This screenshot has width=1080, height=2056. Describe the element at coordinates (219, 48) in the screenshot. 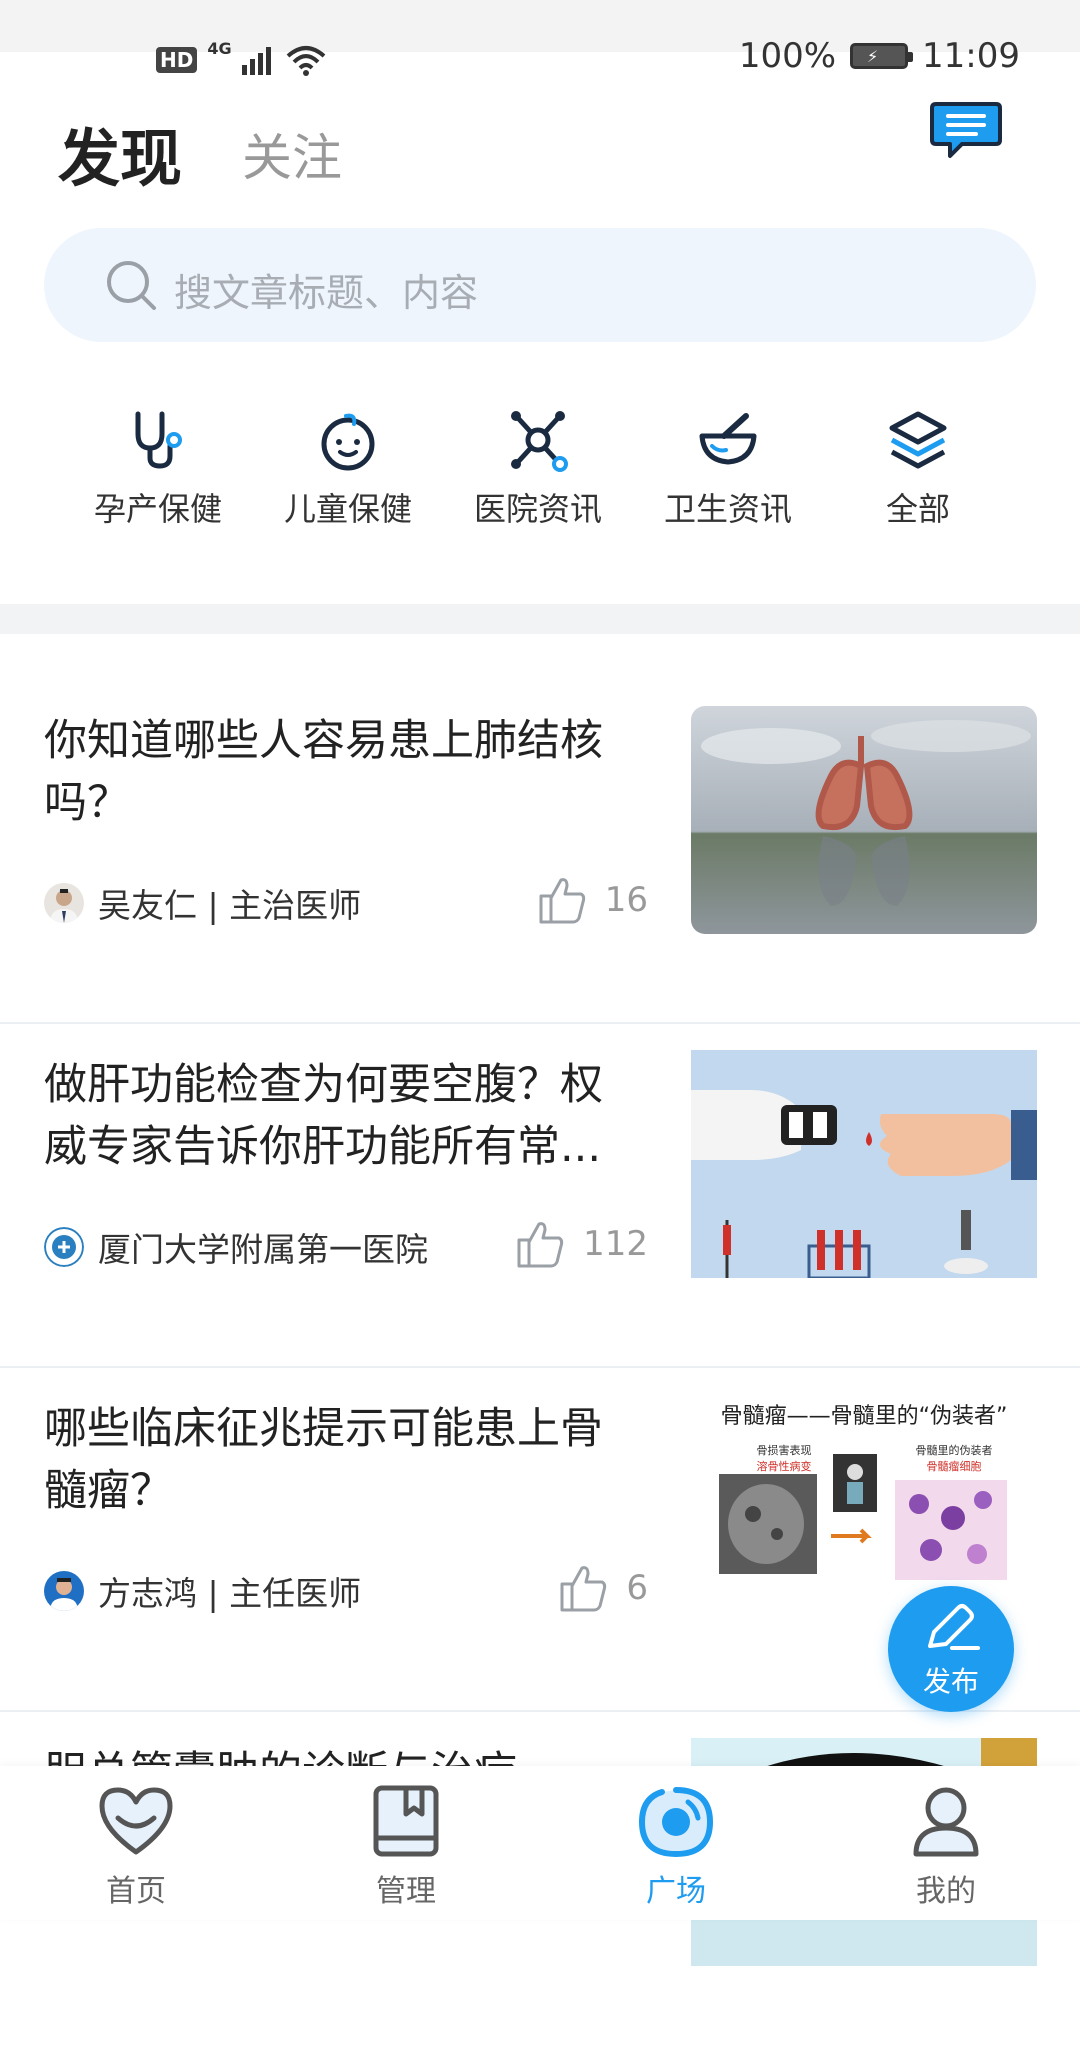

I see `network-type: 4G` at that location.